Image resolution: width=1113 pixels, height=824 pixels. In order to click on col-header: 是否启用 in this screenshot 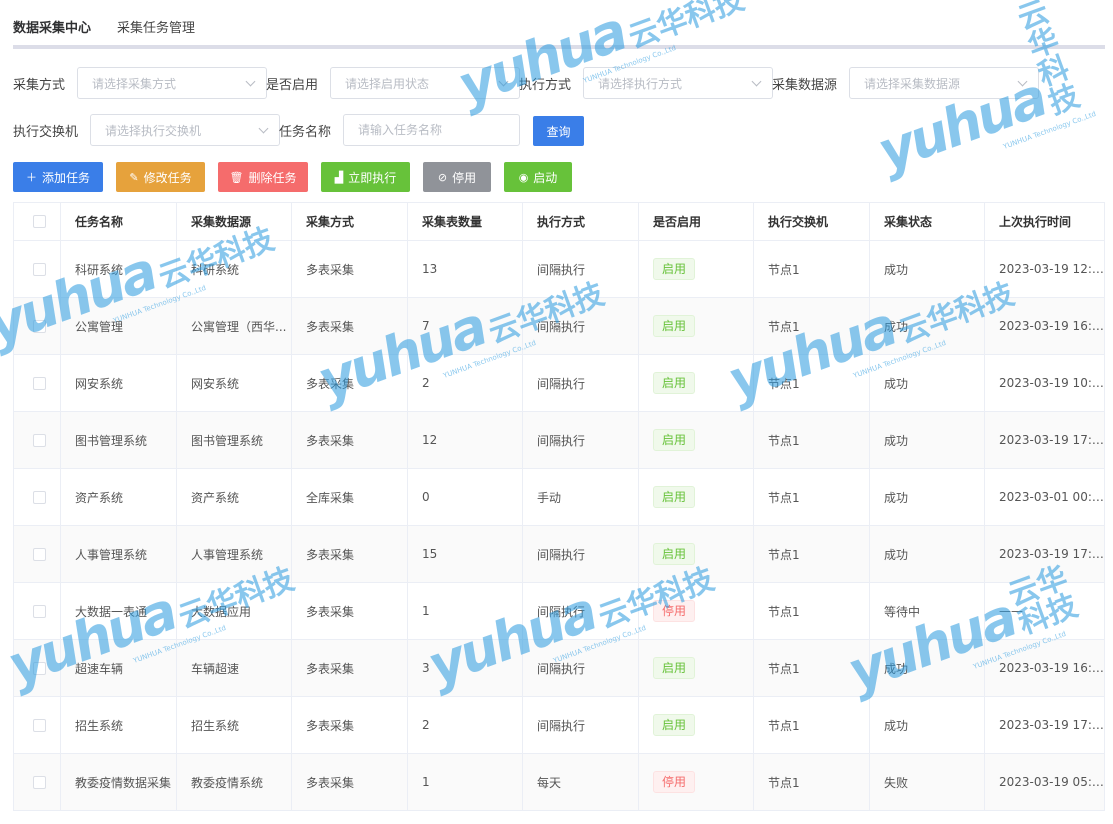, I will do `click(696, 221)`.